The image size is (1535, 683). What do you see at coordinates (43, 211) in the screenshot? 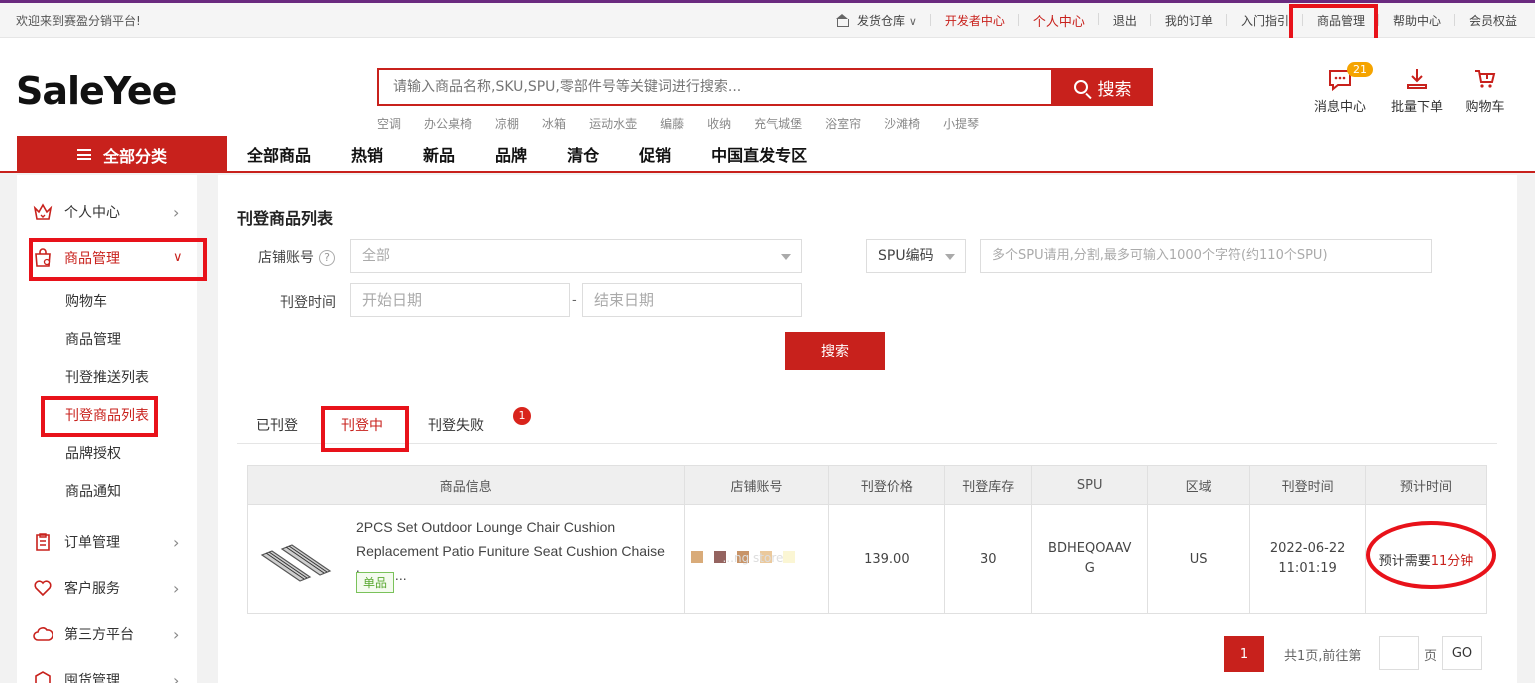
I see `crown-icon` at bounding box center [43, 211].